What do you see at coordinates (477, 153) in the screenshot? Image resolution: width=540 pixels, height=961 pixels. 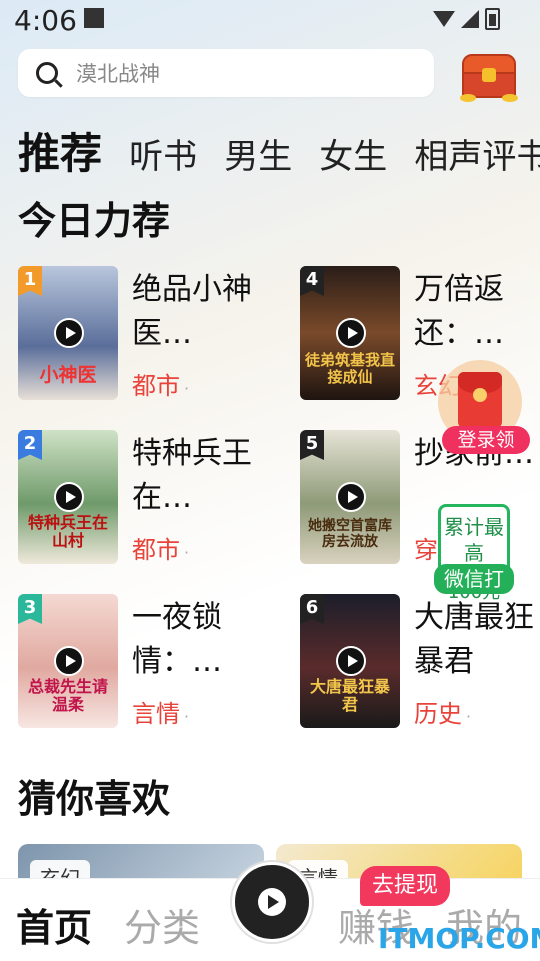 I see `tab-crosstalk: 相声评书` at bounding box center [477, 153].